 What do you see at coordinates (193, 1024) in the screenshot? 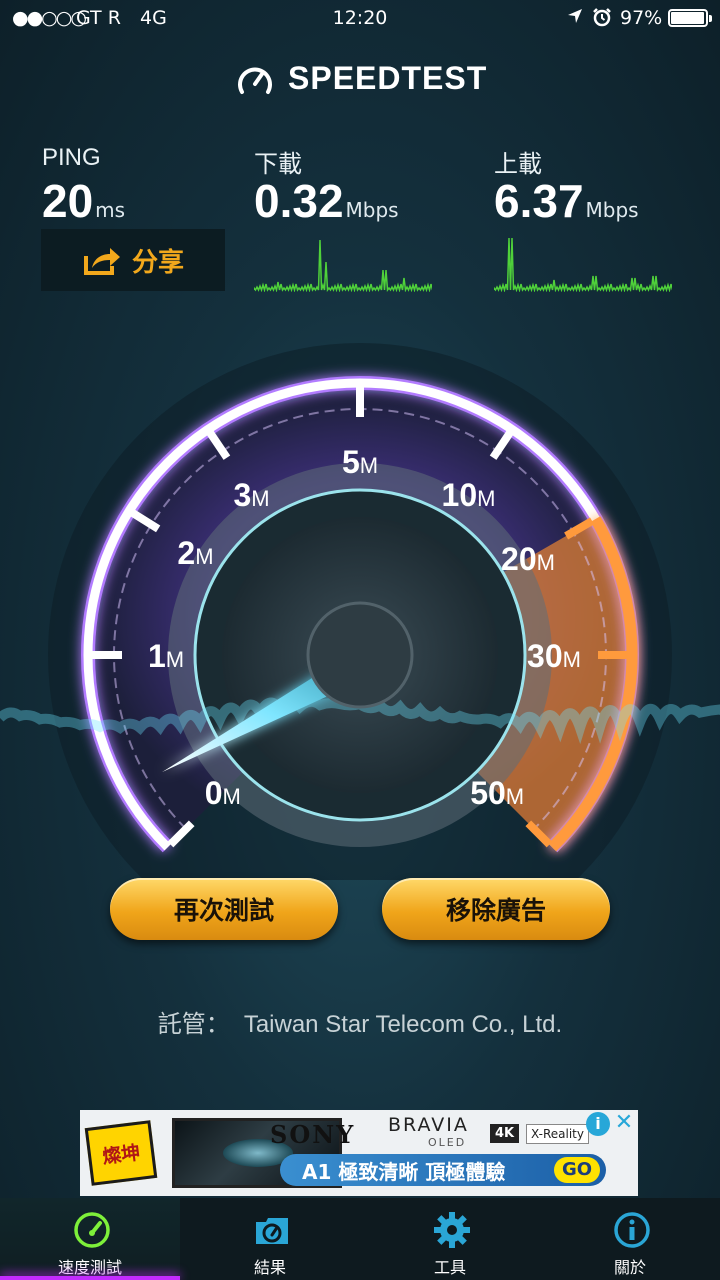
I see `host-label: 託管：` at bounding box center [193, 1024].